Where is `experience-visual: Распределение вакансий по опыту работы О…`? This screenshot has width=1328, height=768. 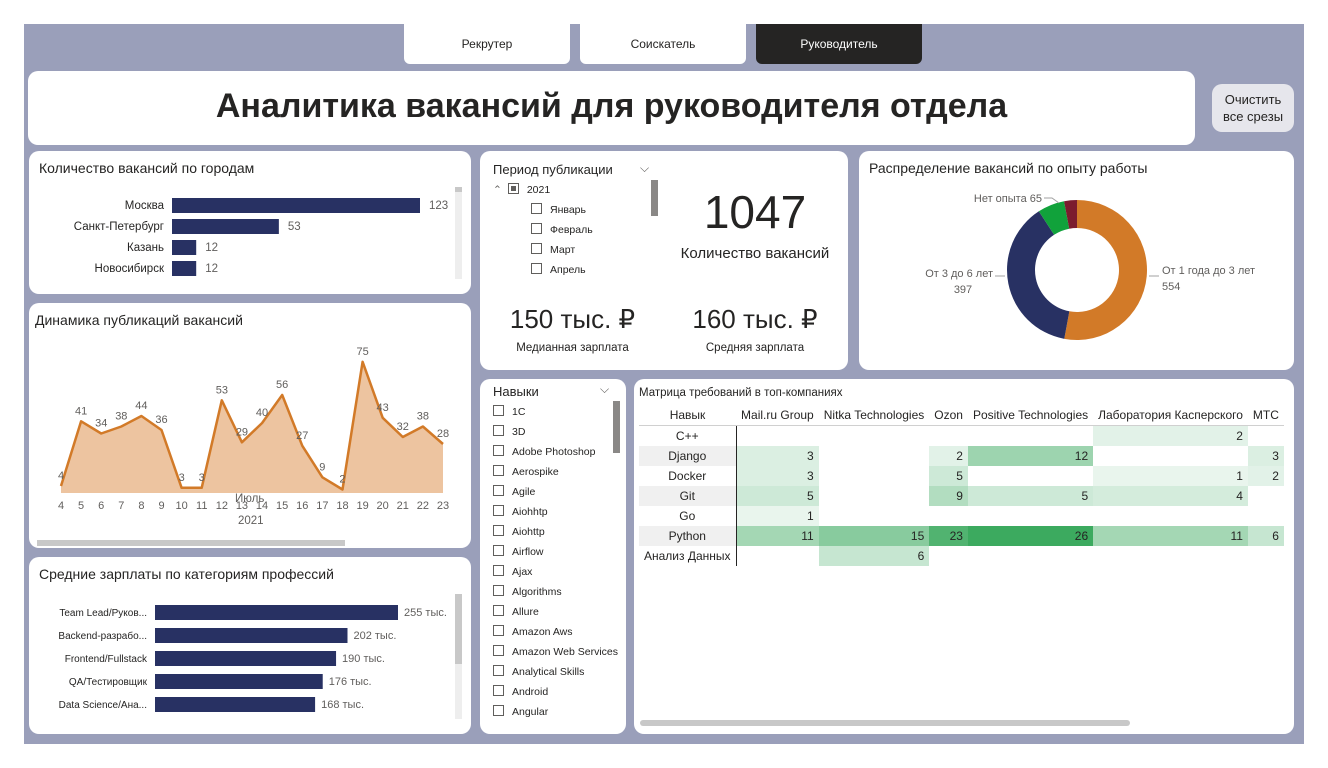
experience-visual: Распределение вакансий по опыту работы О… is located at coordinates (1076, 260).